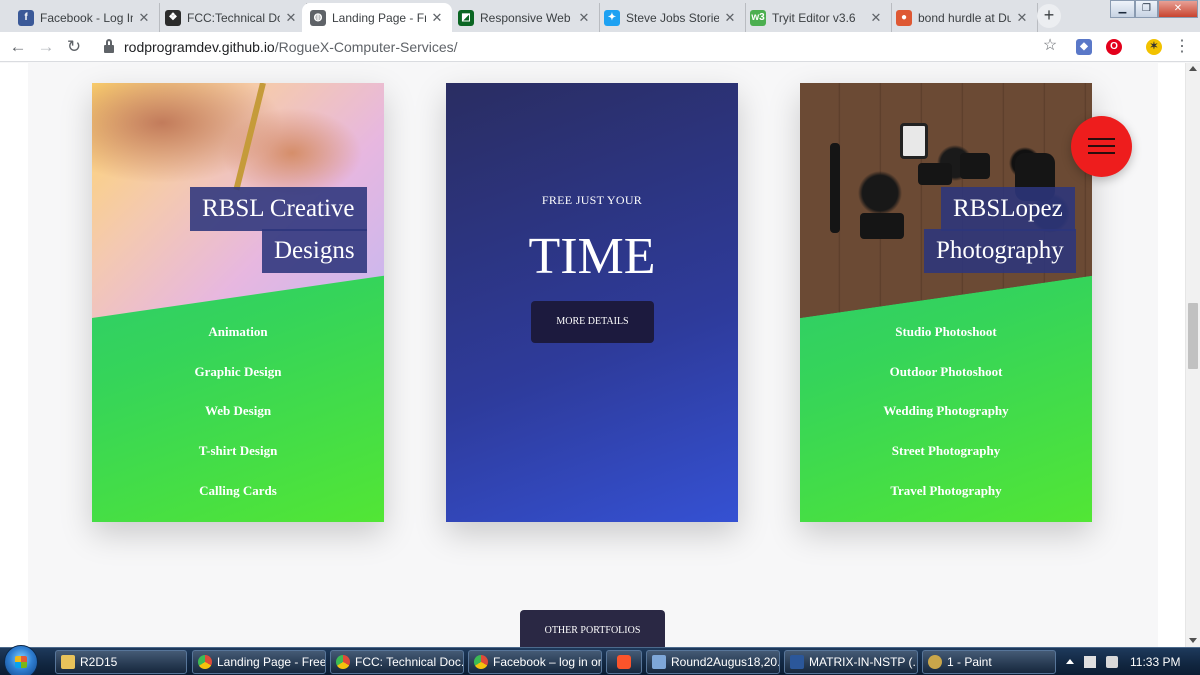  I want to click on tab-facebook: f Facebook - Log In o ✕, so click(85, 17).